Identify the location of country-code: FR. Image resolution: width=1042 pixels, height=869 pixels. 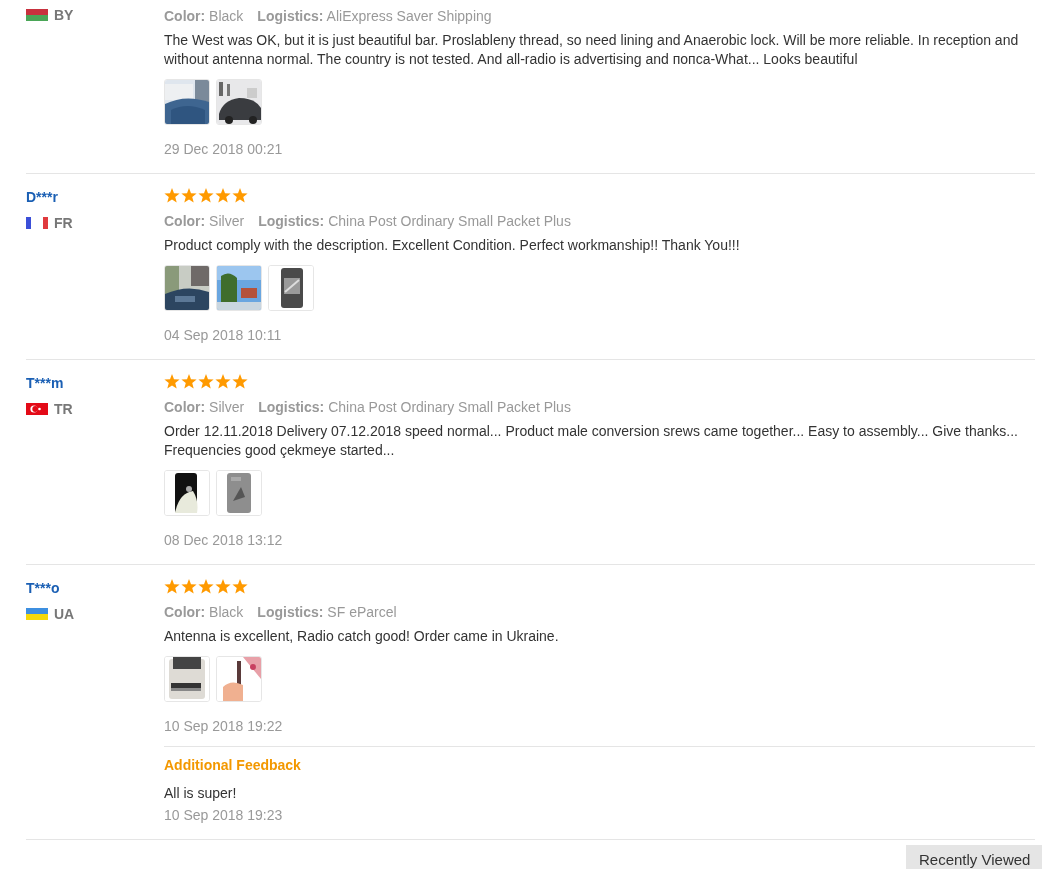
(63, 223).